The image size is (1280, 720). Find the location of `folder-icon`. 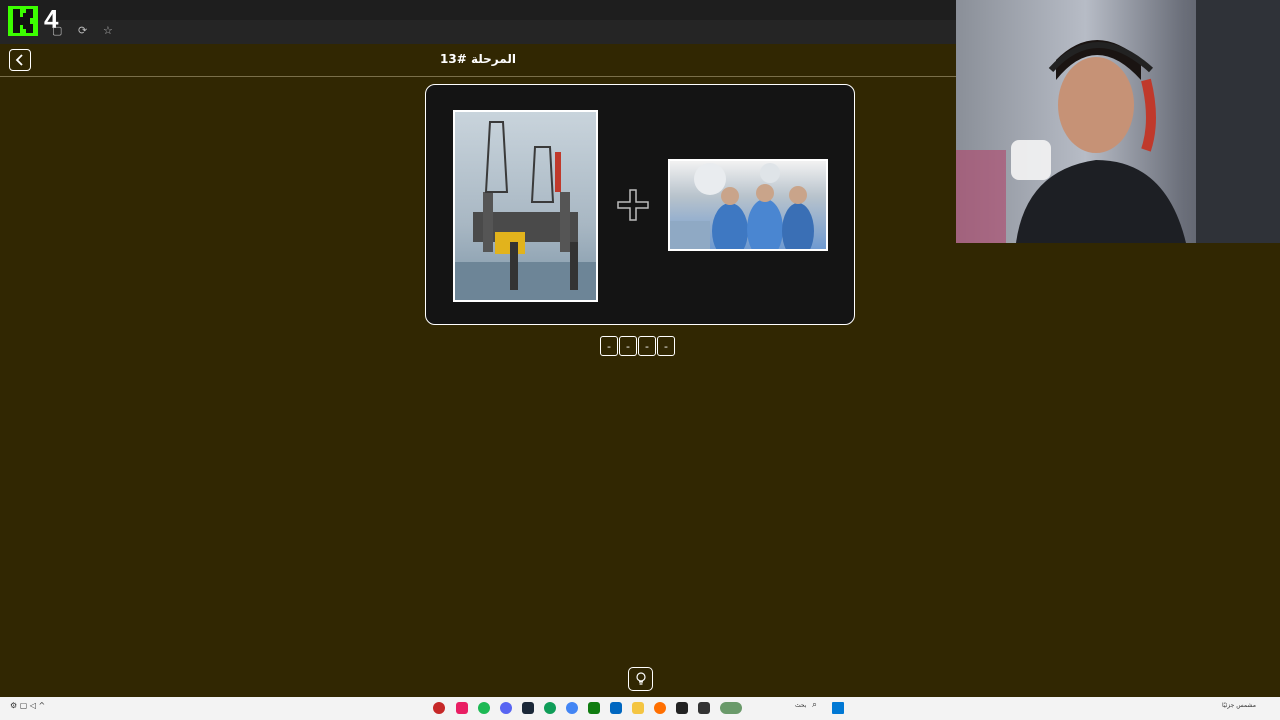

folder-icon is located at coordinates (638, 708).